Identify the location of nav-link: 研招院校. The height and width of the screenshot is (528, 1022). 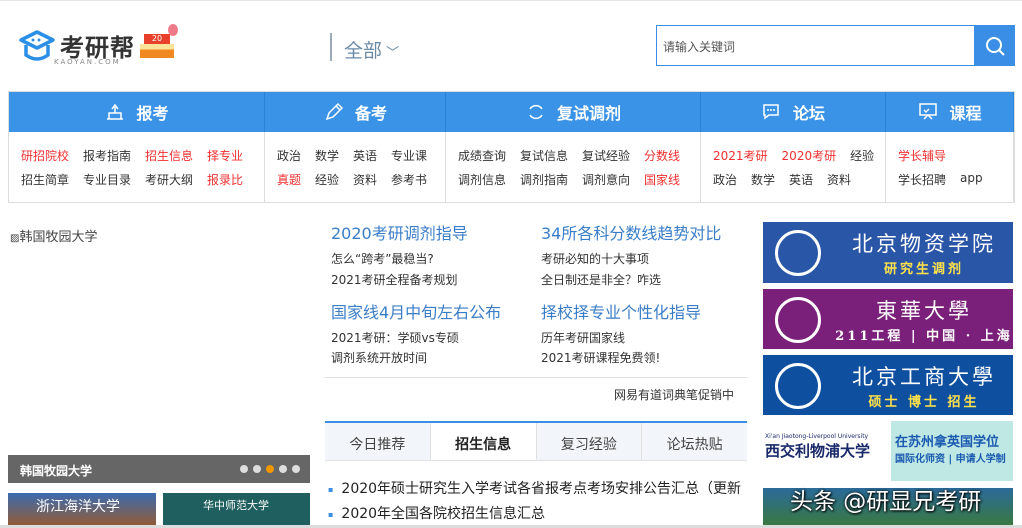
(45, 159).